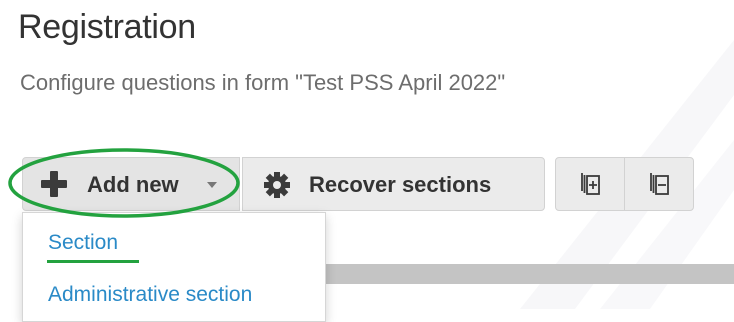 This screenshot has width=734, height=322. I want to click on expand-all-icon, so click(590, 184).